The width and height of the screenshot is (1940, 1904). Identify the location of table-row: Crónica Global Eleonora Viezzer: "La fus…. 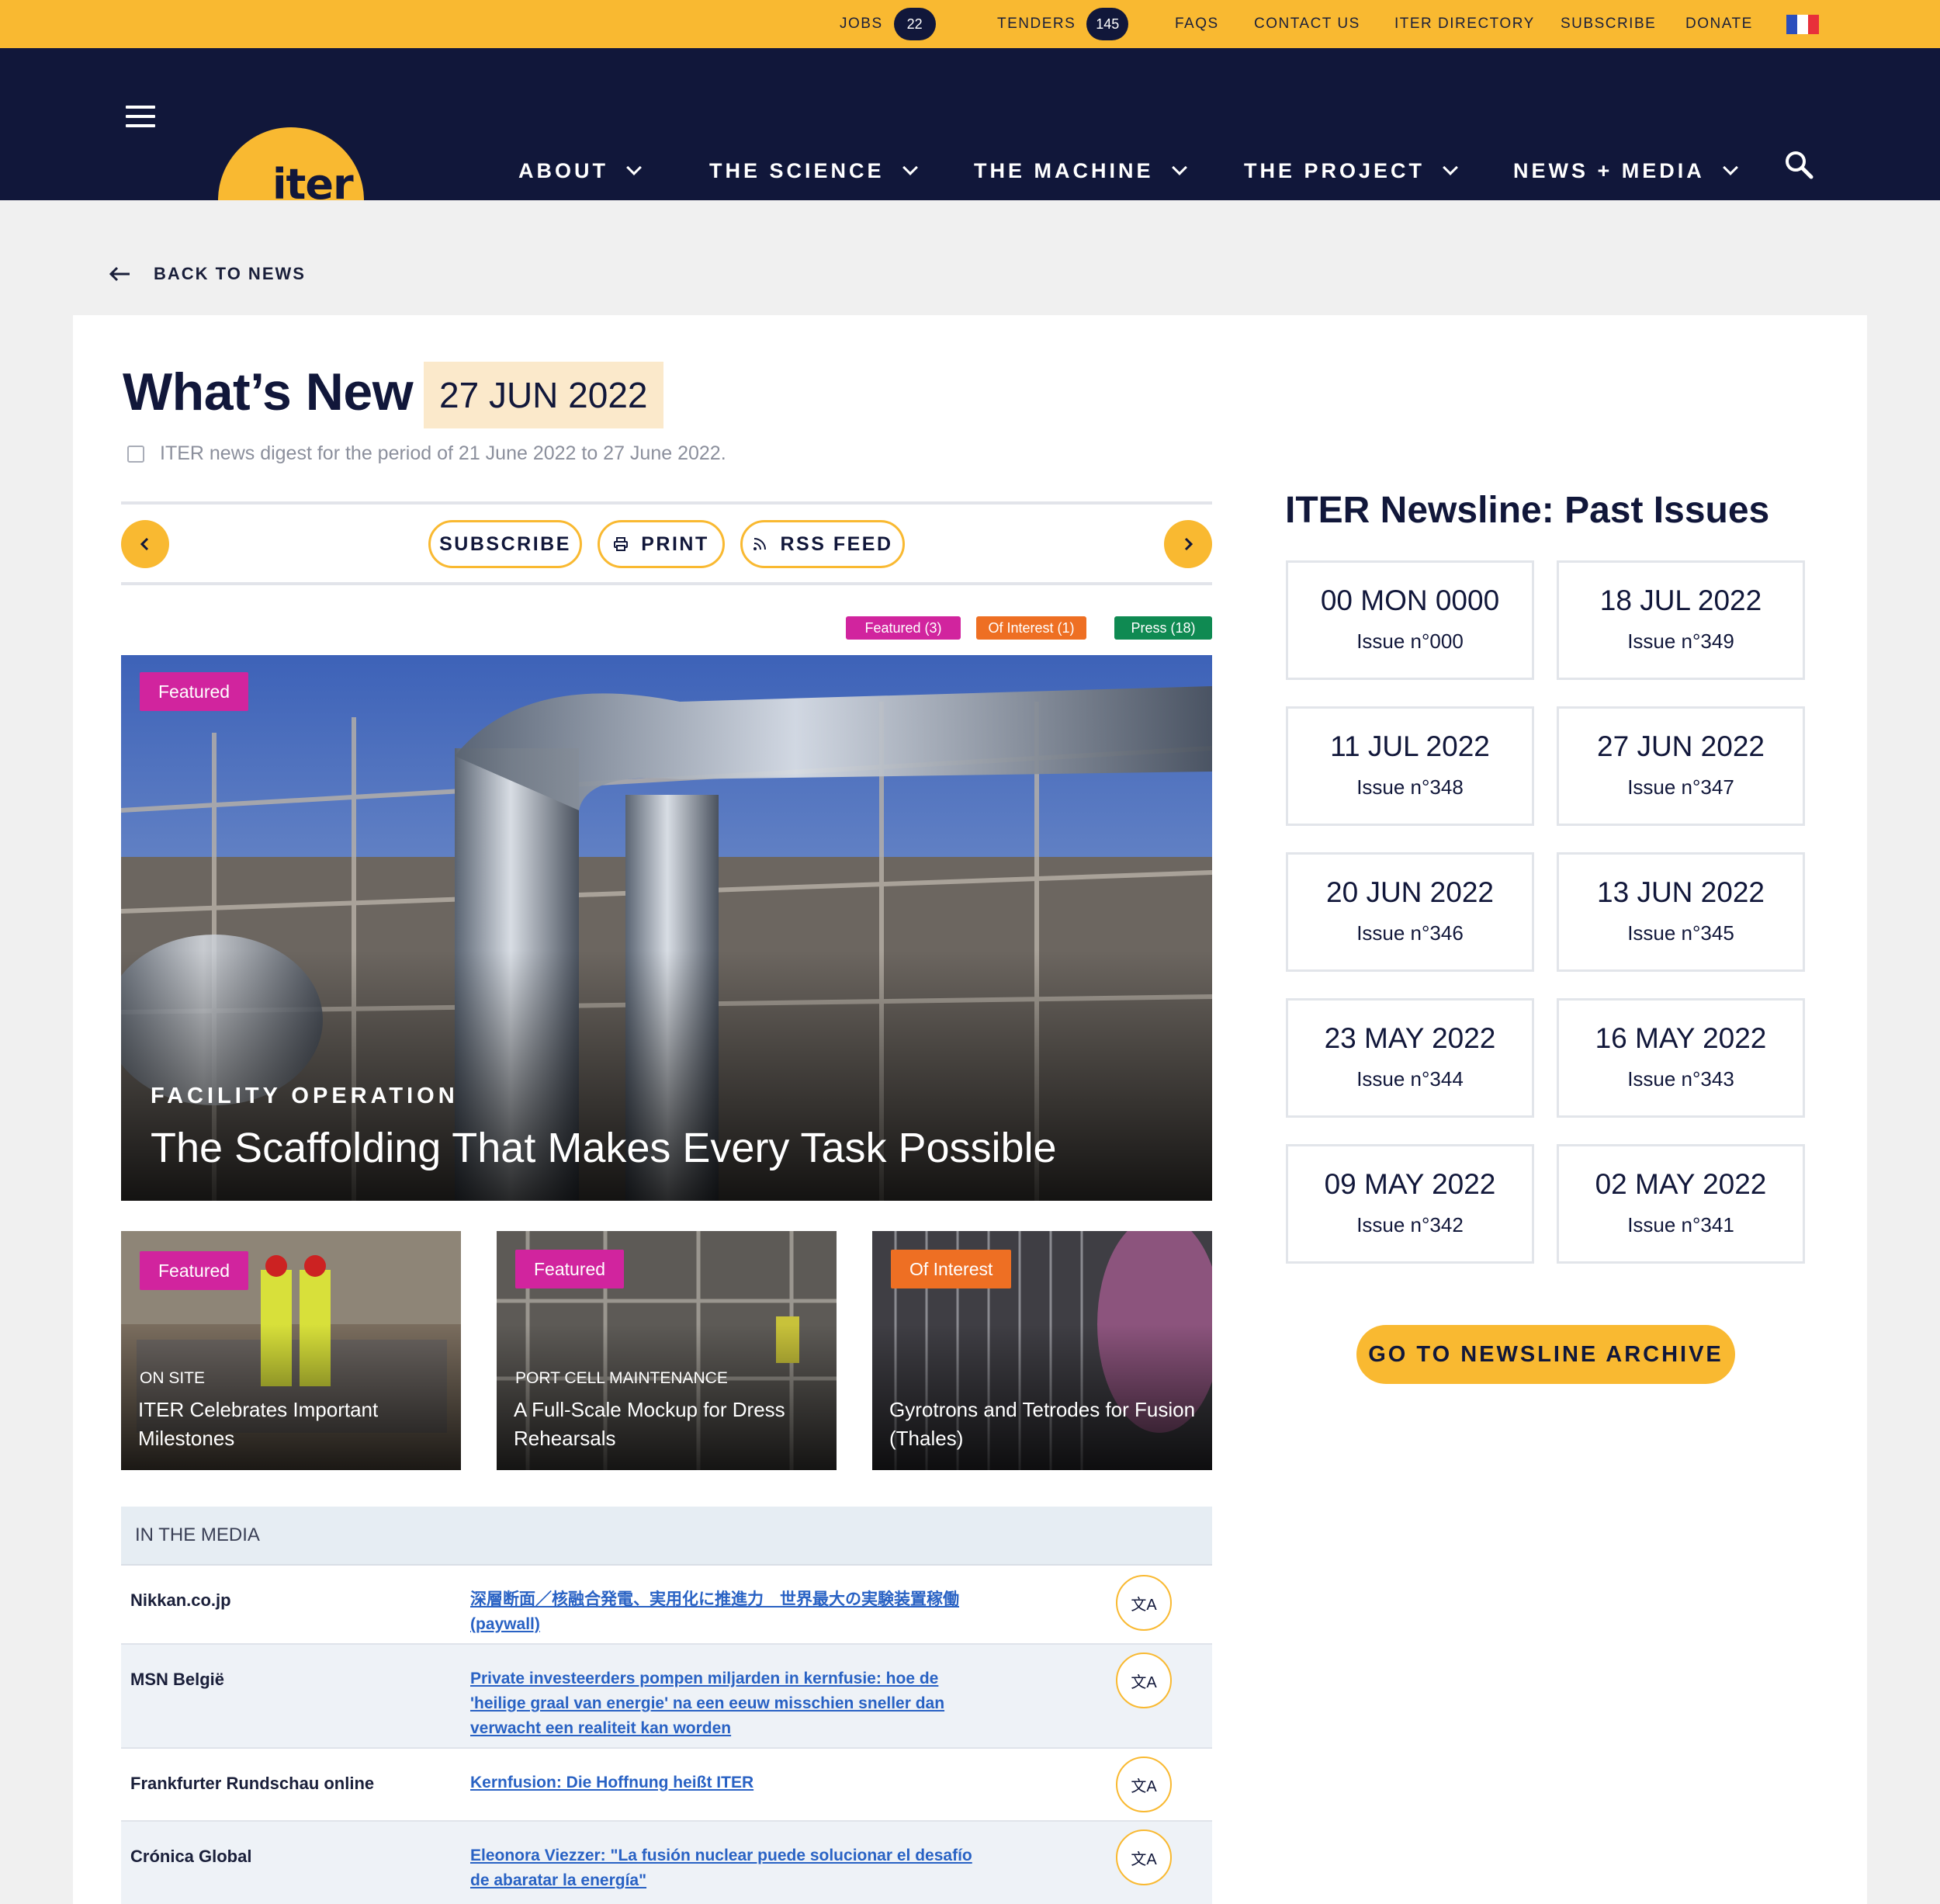
(666, 1863).